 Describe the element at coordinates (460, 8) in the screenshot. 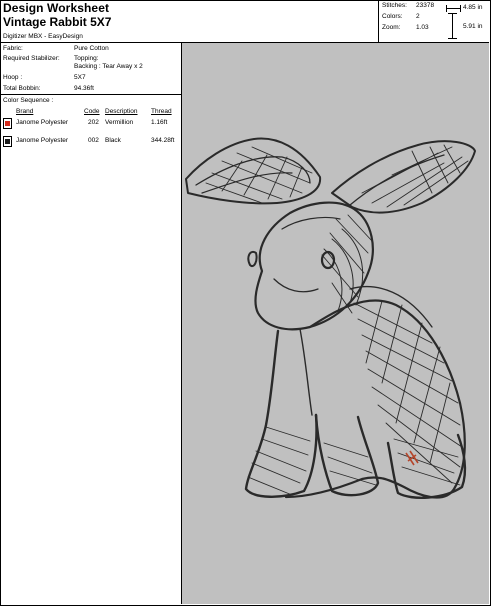

I see `width-dimension-tick-right` at that location.